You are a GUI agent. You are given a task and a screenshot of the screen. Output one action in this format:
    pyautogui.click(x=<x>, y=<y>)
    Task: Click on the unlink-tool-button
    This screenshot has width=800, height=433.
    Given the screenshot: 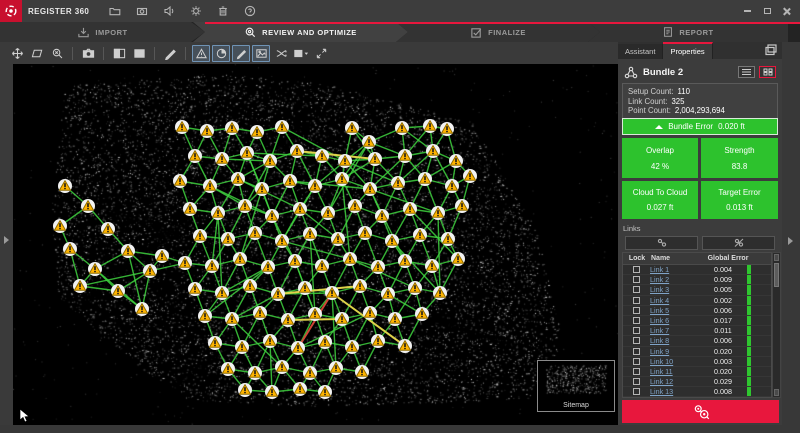 What is the action you would take?
    pyautogui.click(x=738, y=243)
    